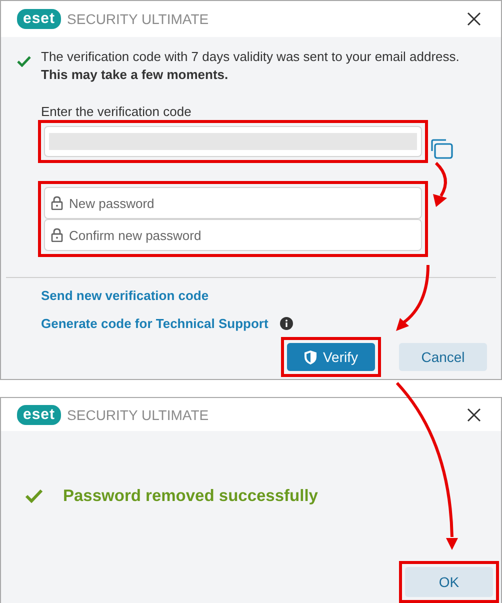 Image resolution: width=502 pixels, height=603 pixels. Describe the element at coordinates (331, 357) in the screenshot. I see `dialog-button: Verify` at that location.